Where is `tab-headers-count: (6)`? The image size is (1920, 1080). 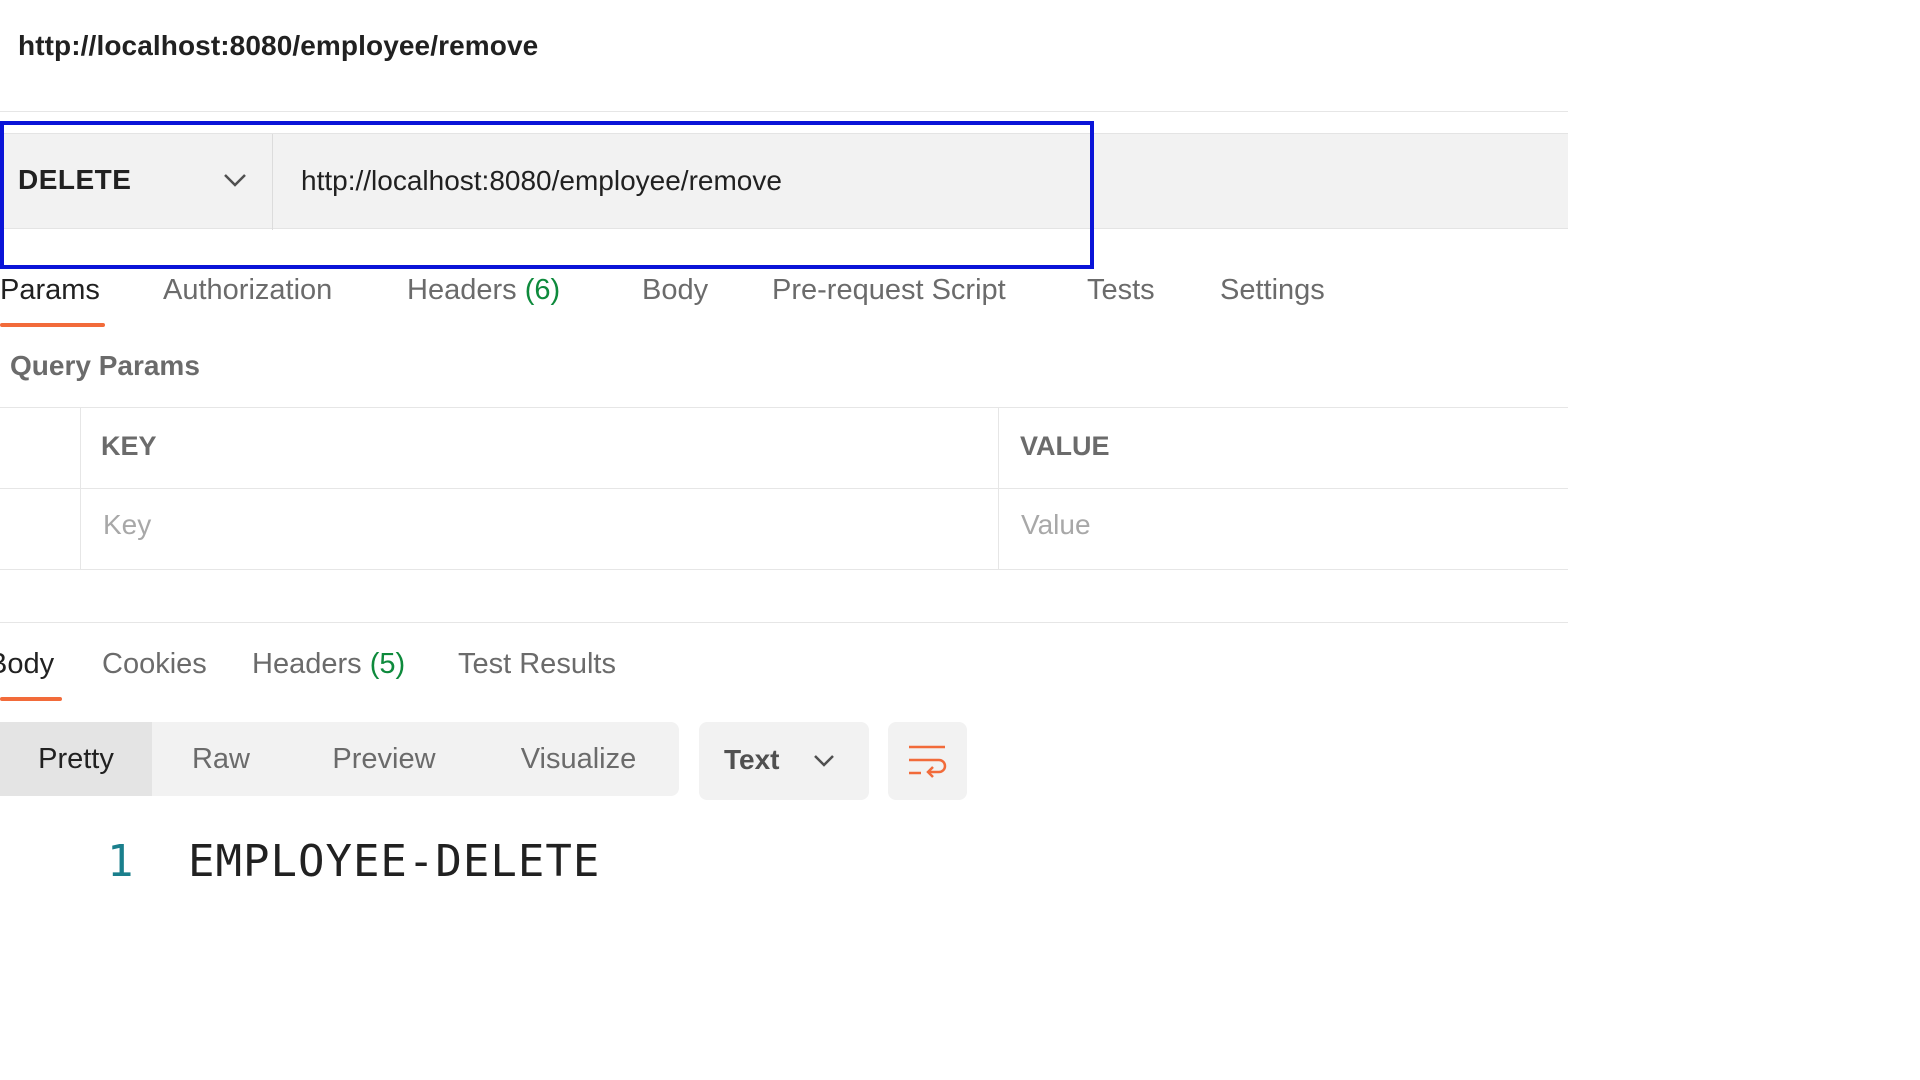
tab-headers-count: (6) is located at coordinates (542, 290).